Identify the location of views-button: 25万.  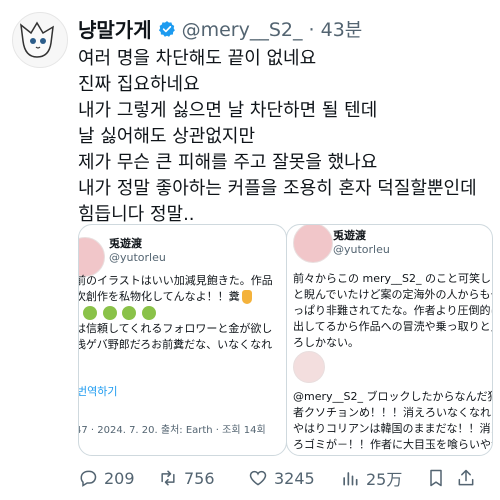
(383, 478).